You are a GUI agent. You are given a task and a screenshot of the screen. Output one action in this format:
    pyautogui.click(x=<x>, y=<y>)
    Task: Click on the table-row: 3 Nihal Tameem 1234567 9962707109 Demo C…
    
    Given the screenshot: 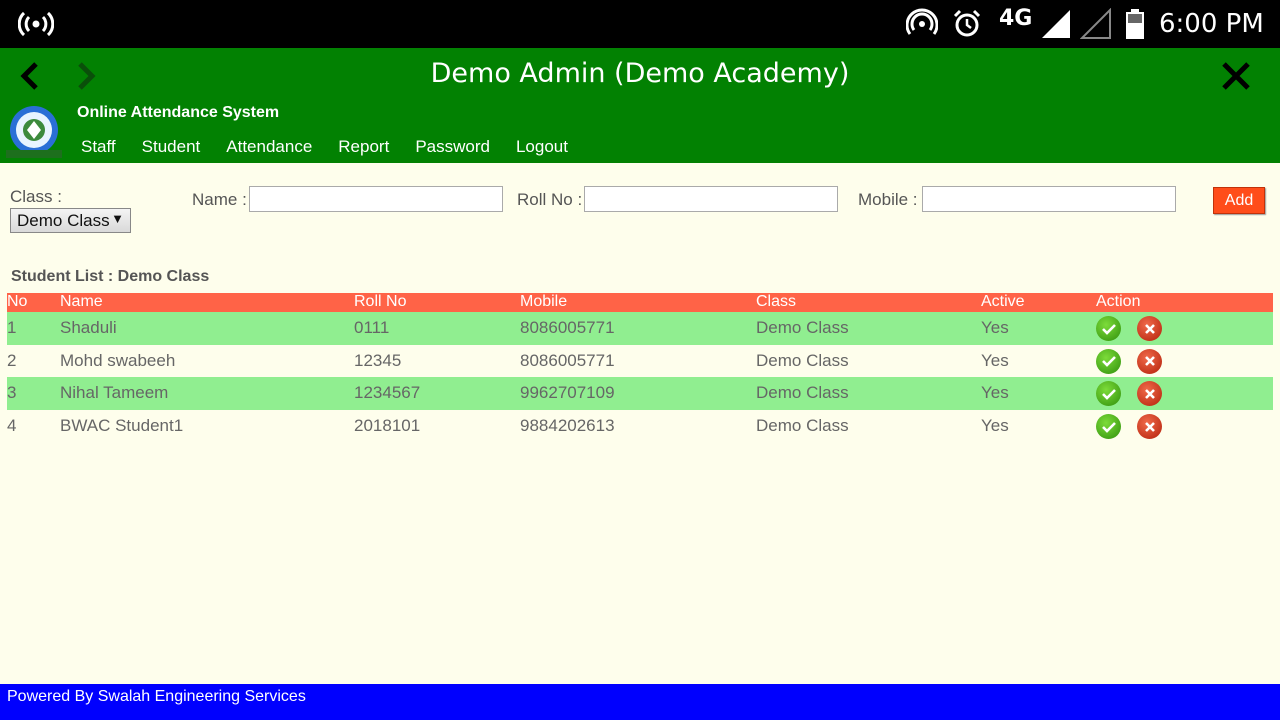 What is the action you would take?
    pyautogui.click(x=640, y=394)
    